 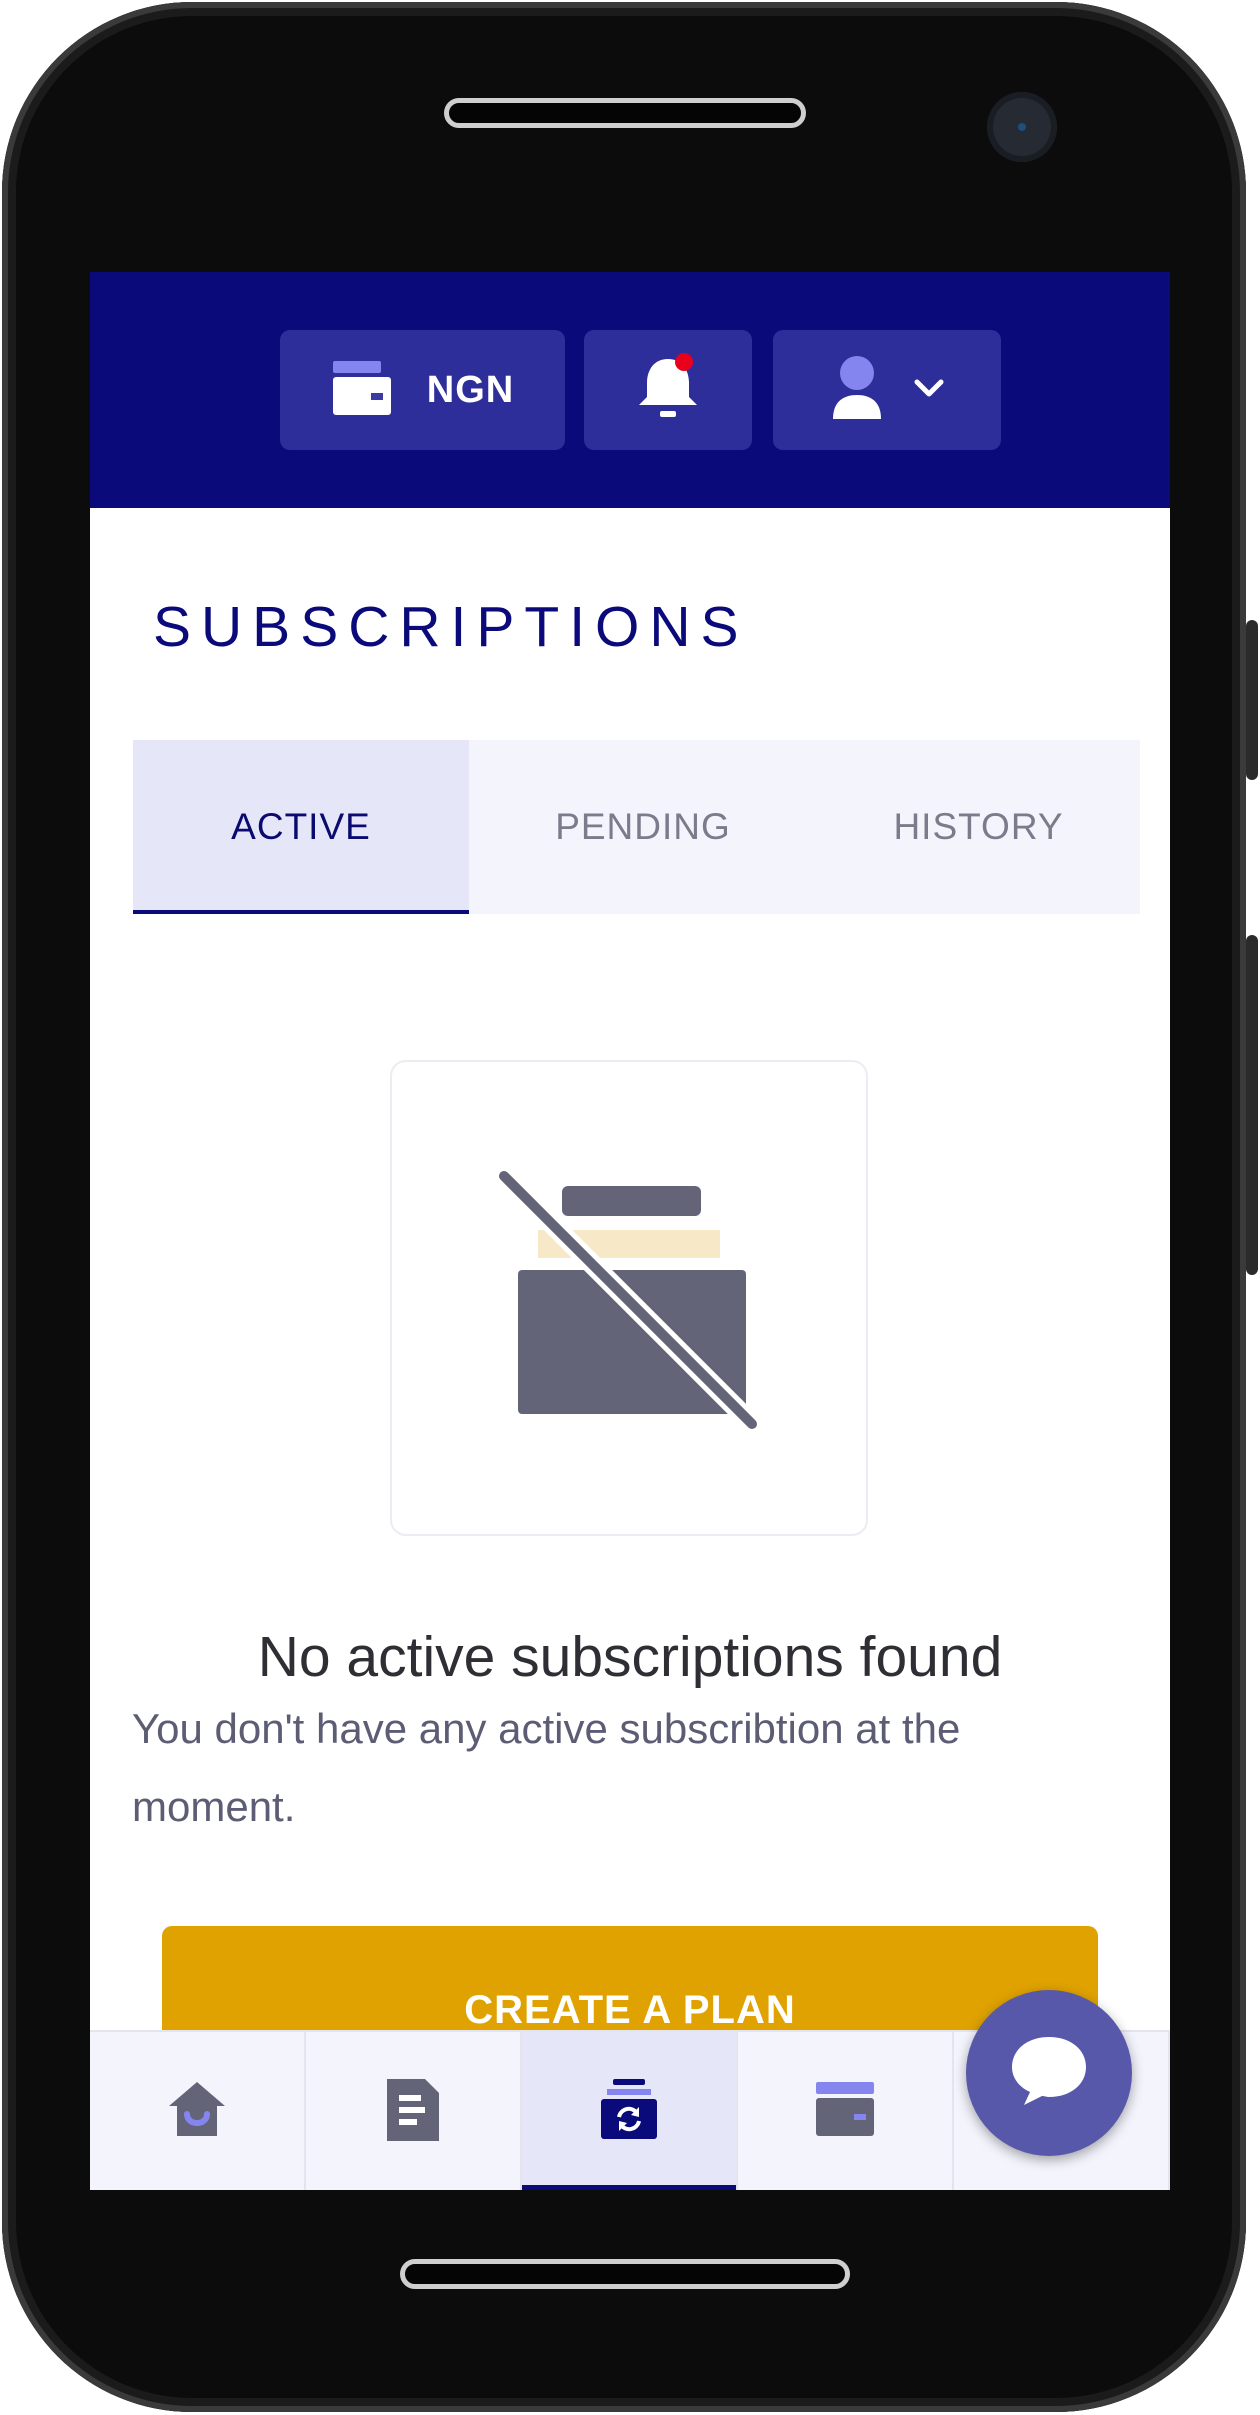 What do you see at coordinates (1252, 700) in the screenshot?
I see `volume-button` at bounding box center [1252, 700].